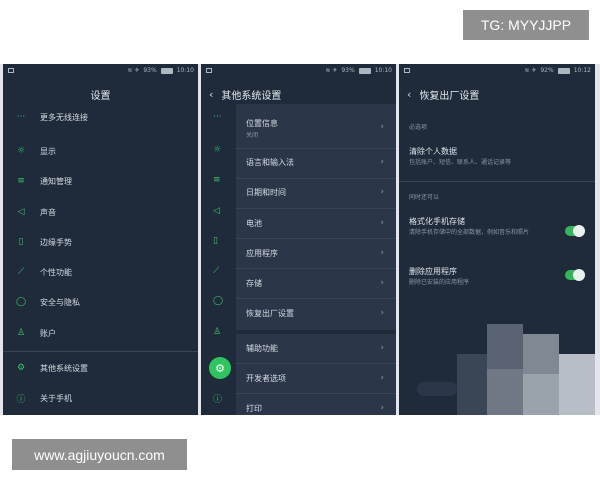  I want to click on settings-item-other-system: ⚙ 其他系统设置, so click(100, 368).